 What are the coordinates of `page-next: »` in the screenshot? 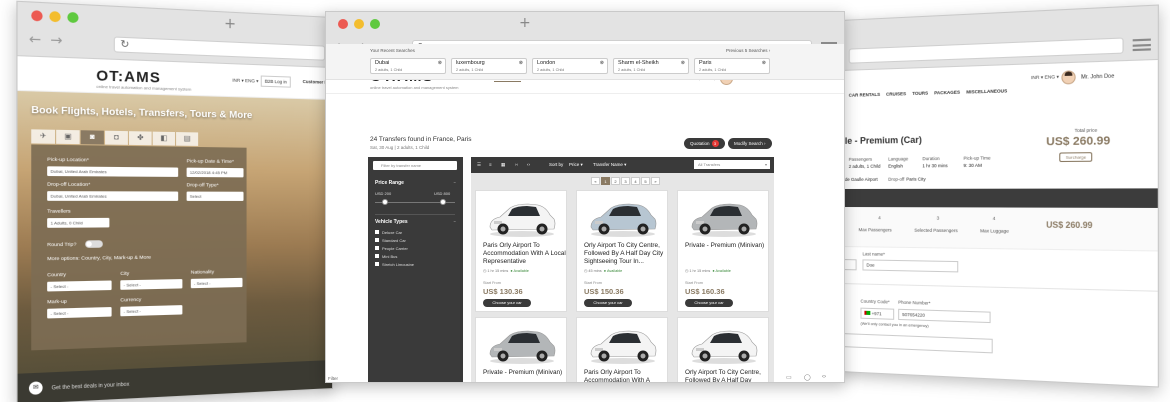 It's located at (655, 181).